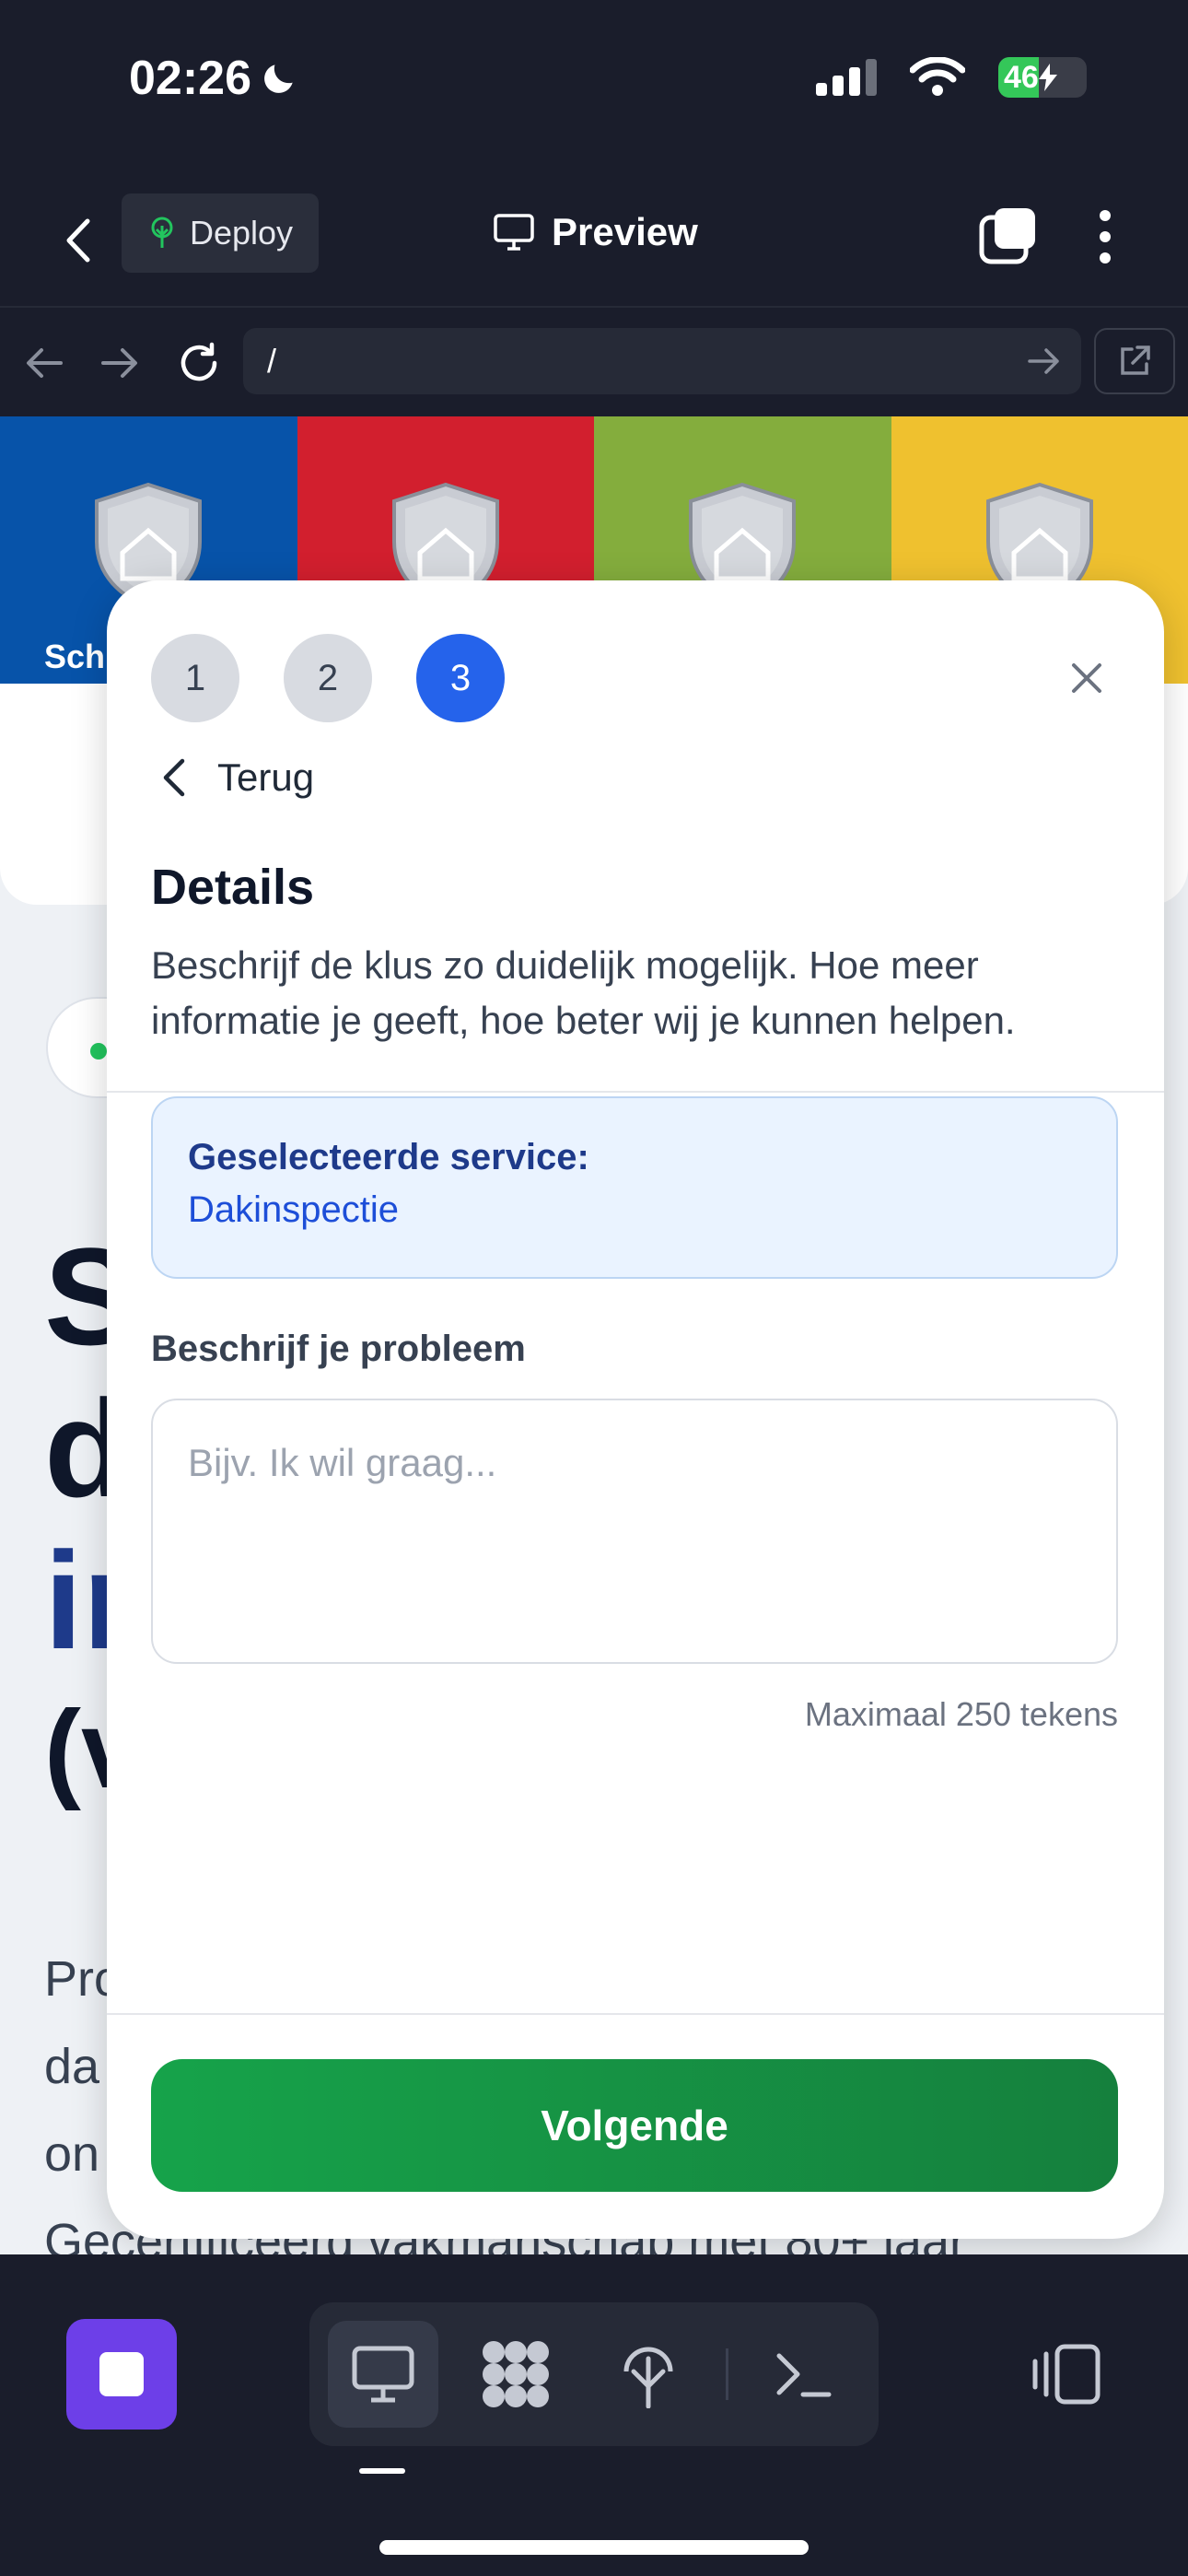  What do you see at coordinates (937, 76) in the screenshot?
I see `wifi-icon` at bounding box center [937, 76].